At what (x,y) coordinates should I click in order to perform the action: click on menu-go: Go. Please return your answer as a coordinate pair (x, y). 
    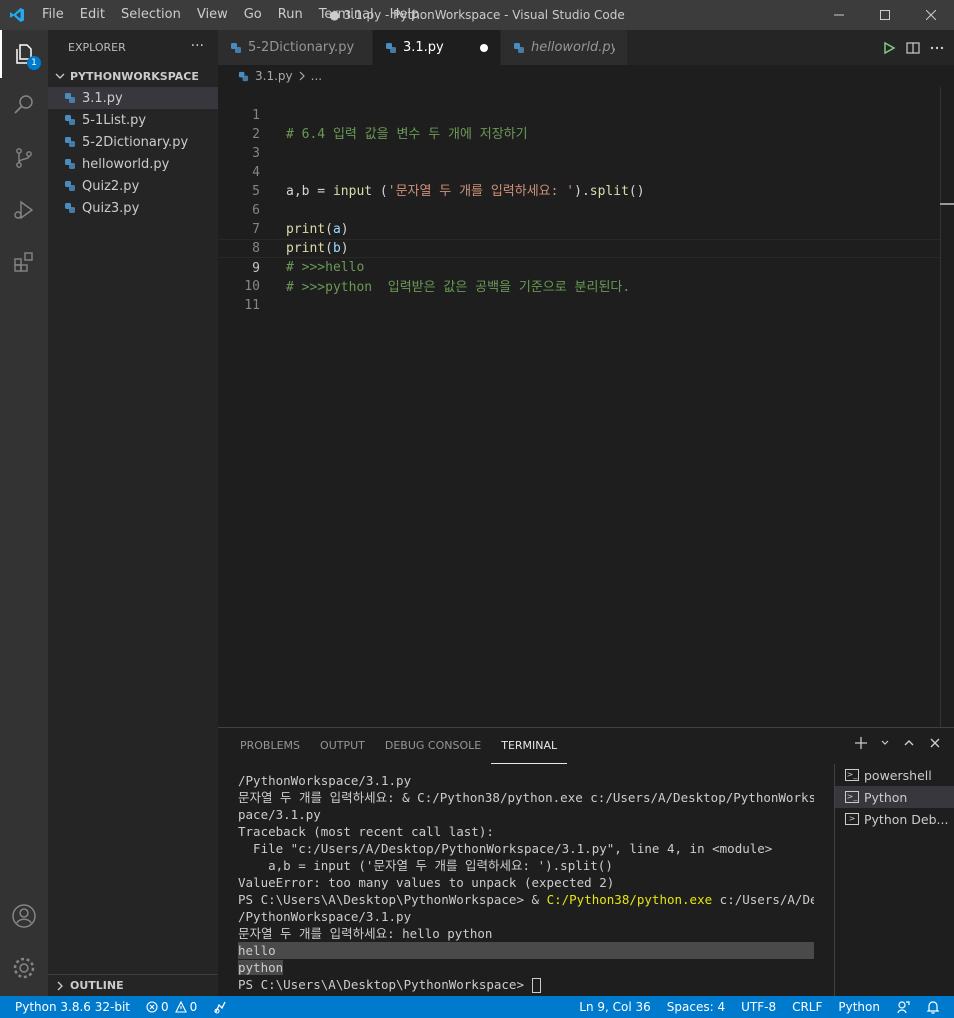
    Looking at the image, I should click on (253, 15).